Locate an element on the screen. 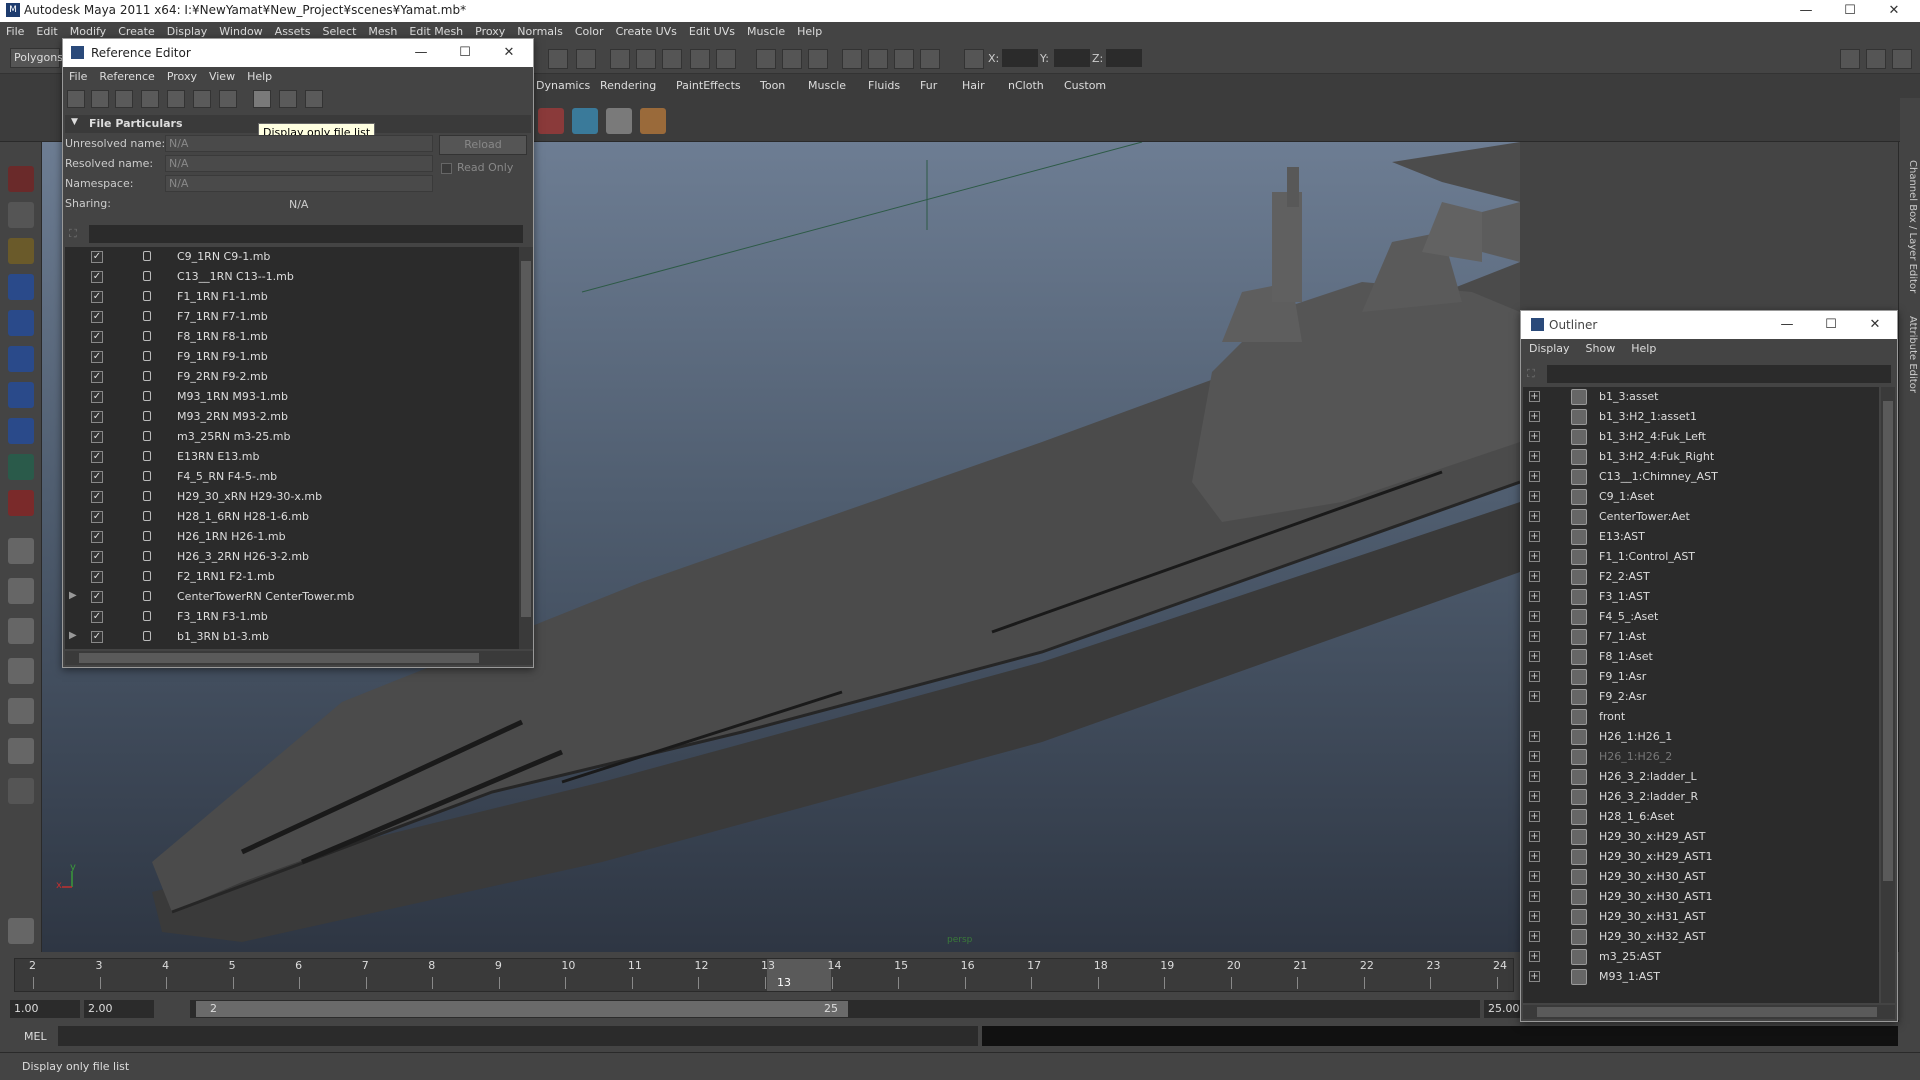  outliner-item: + H29_30_x:H31_AST is located at coordinates (1701, 917).